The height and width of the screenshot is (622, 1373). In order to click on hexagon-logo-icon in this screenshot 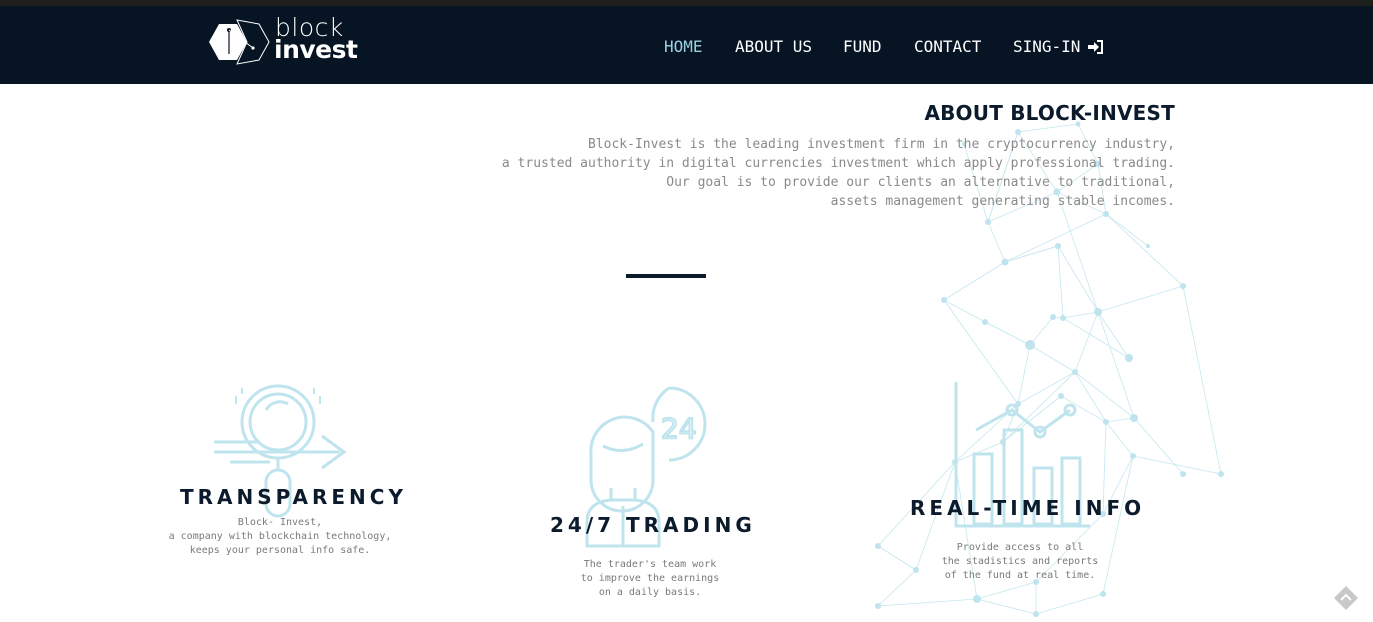, I will do `click(239, 42)`.